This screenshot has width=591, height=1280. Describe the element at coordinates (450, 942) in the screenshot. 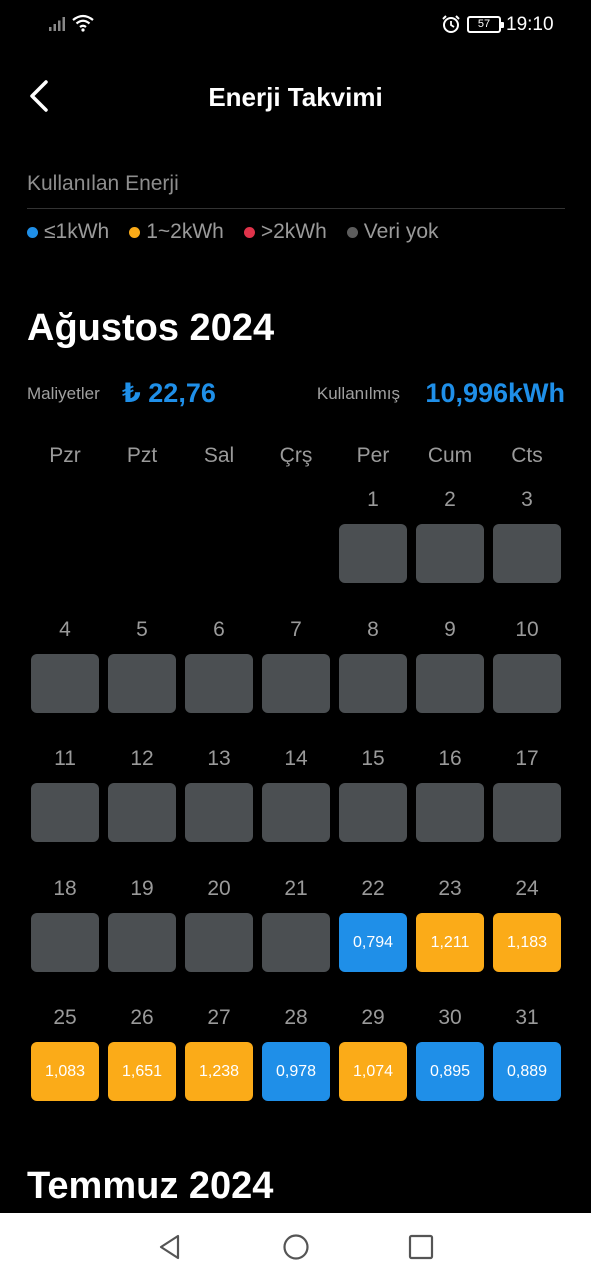

I see `day-cell: 1,211` at that location.